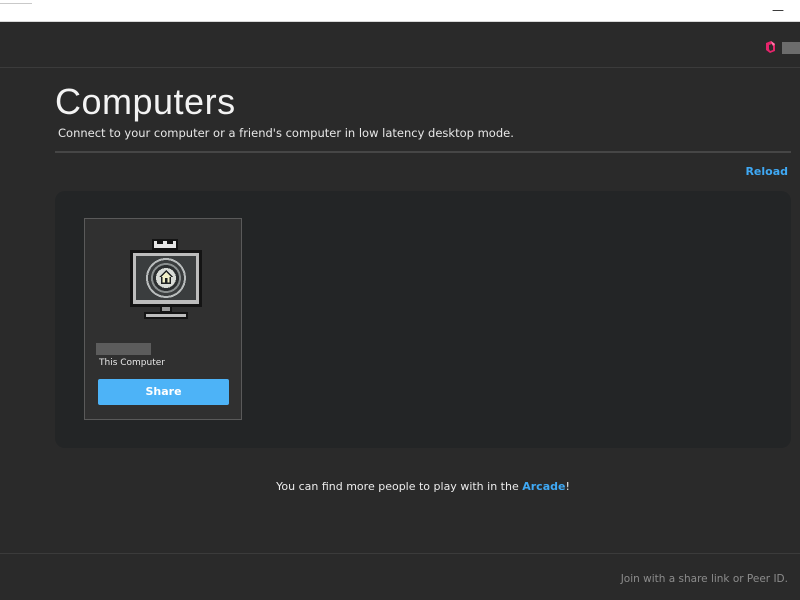 This screenshot has height=600, width=800. What do you see at coordinates (166, 279) in the screenshot?
I see `home-computer-icon` at bounding box center [166, 279].